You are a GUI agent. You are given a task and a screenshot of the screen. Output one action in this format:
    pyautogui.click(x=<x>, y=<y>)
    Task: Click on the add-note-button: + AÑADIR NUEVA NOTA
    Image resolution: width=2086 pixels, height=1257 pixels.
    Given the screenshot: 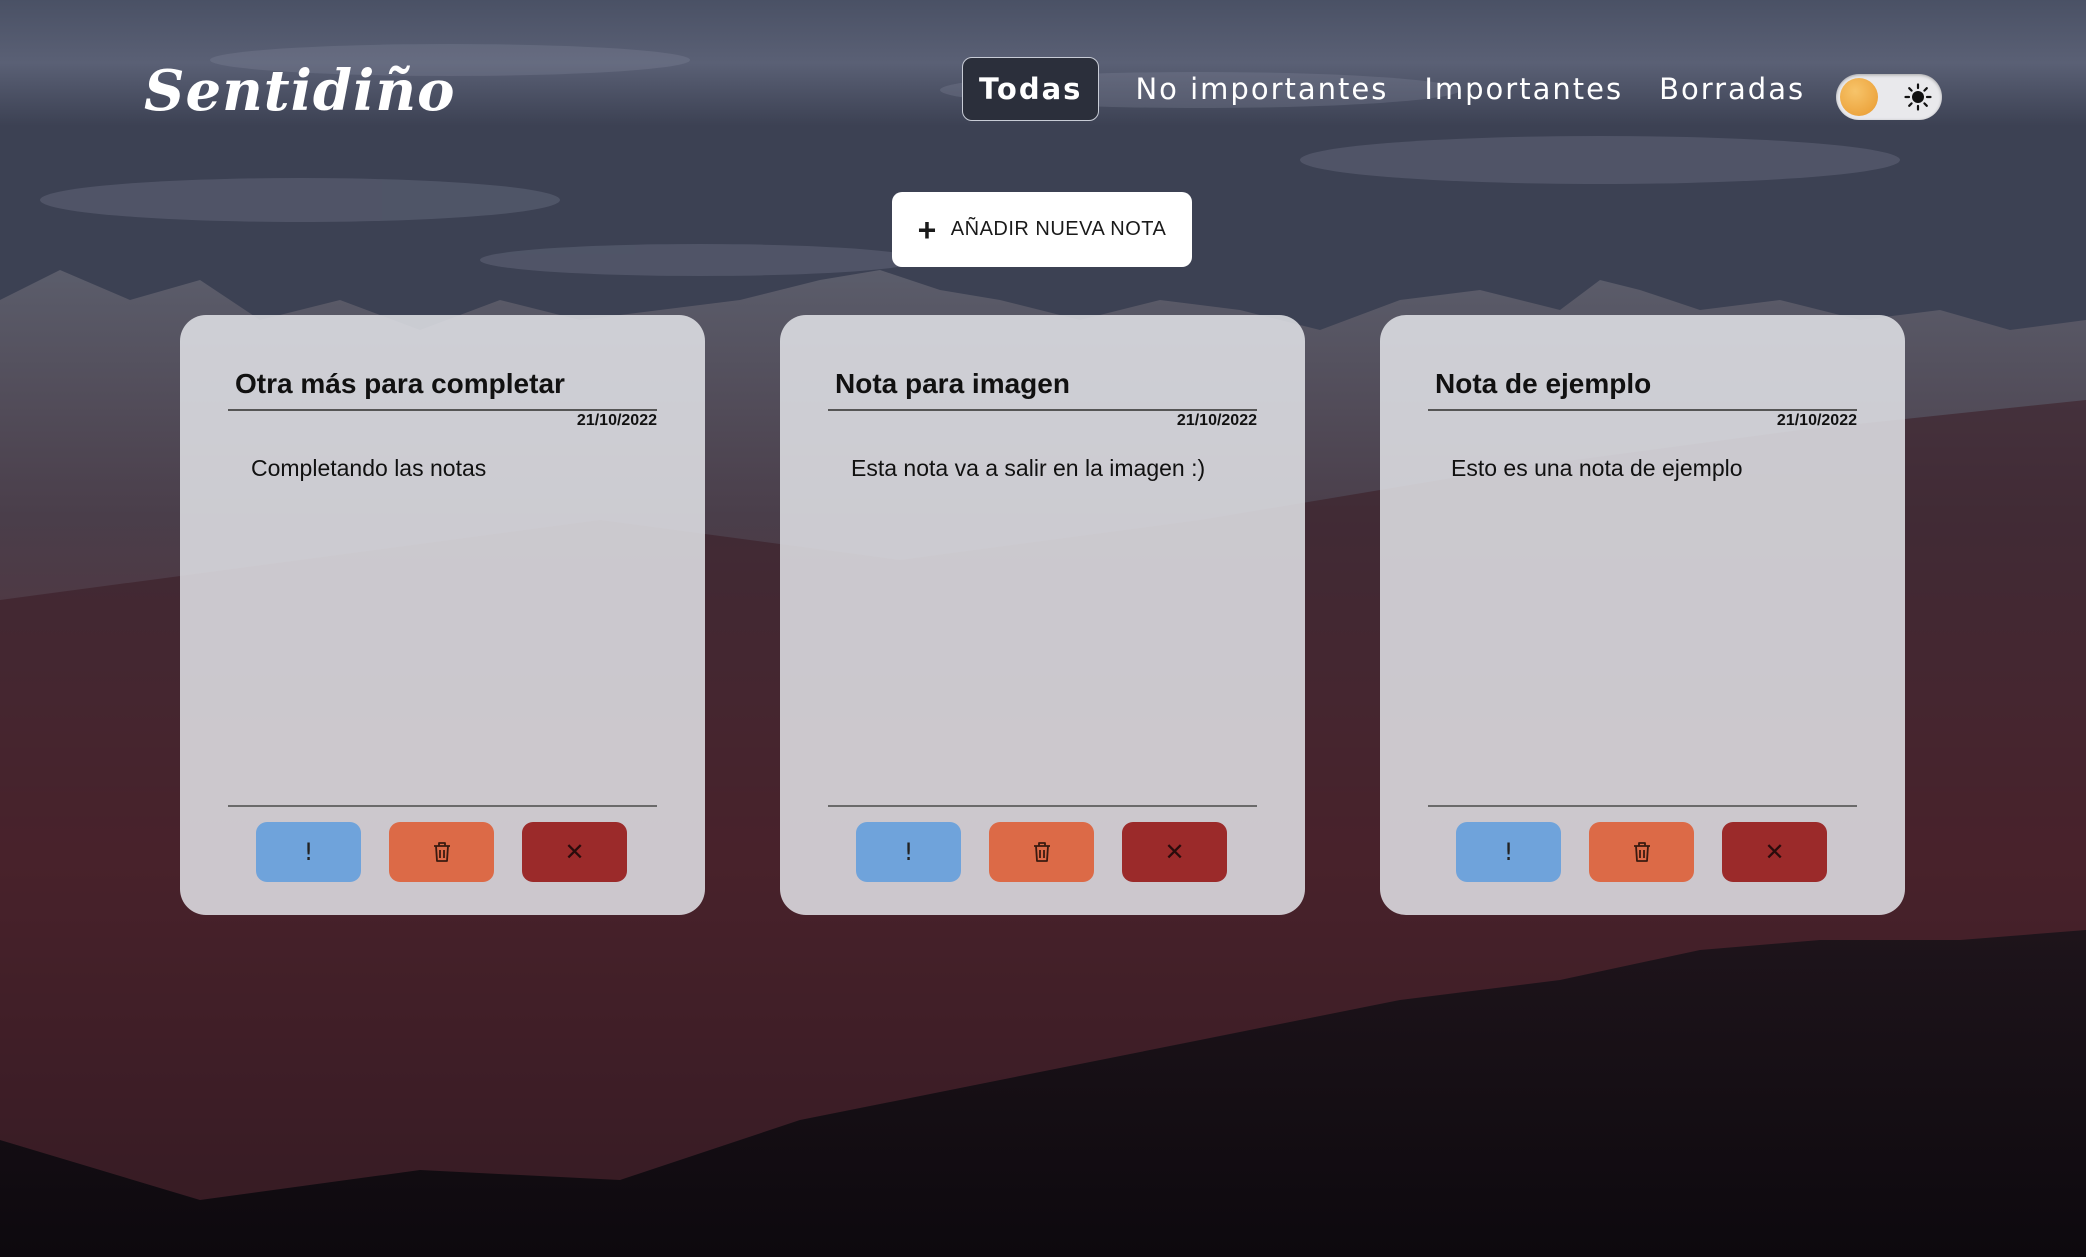 What is the action you would take?
    pyautogui.click(x=1042, y=229)
    